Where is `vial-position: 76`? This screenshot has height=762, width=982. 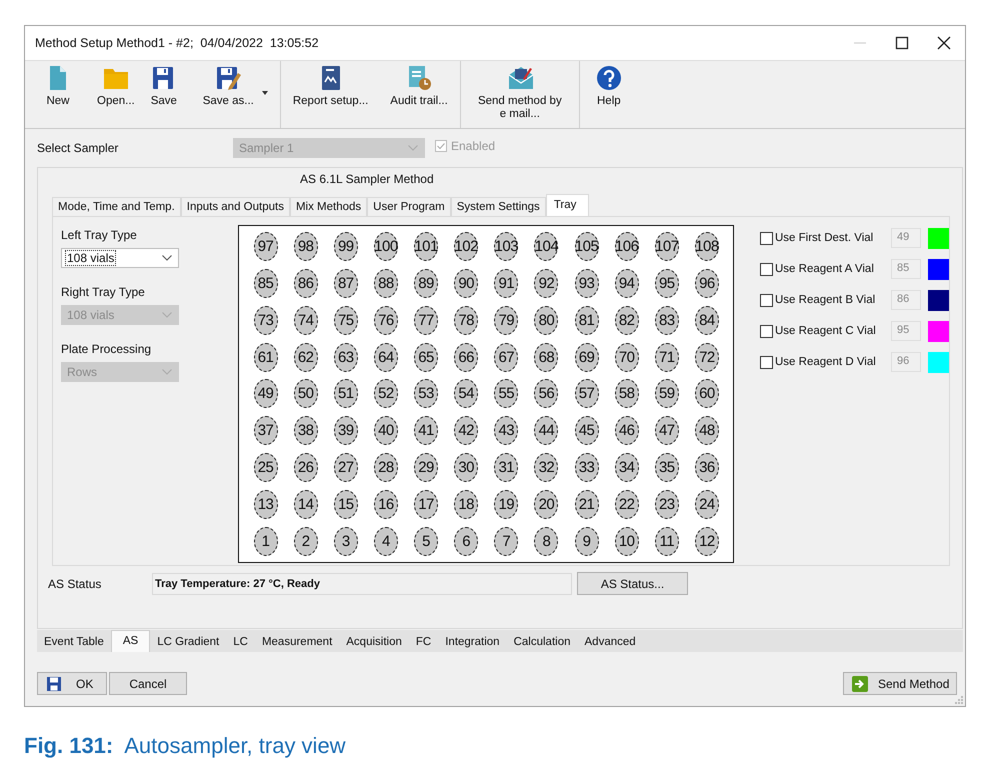 vial-position: 76 is located at coordinates (386, 320).